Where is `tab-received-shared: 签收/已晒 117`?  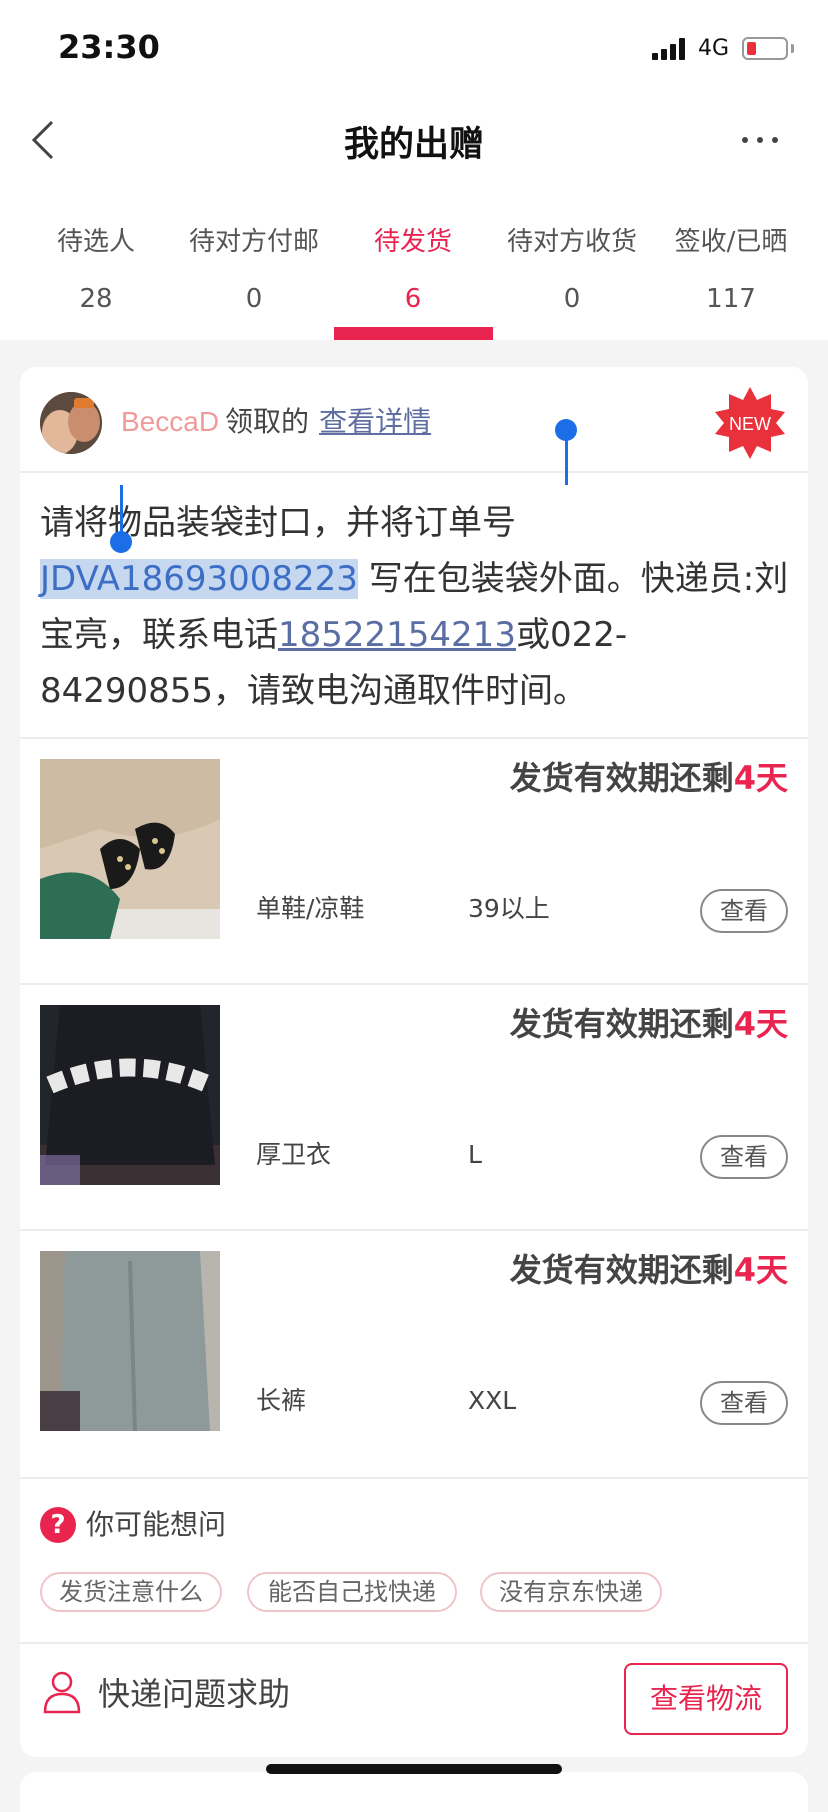 tab-received-shared: 签收/已晒 117 is located at coordinates (731, 281).